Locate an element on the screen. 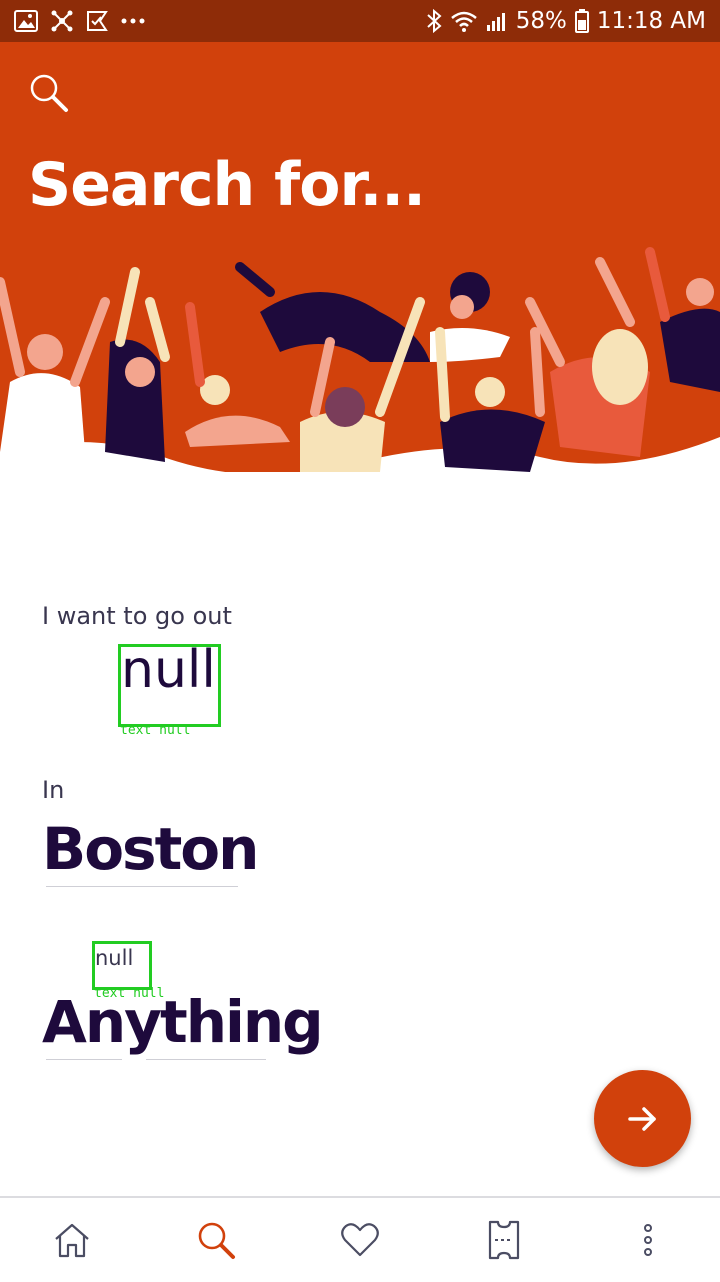 This screenshot has height=1282, width=720. nav-more is located at coordinates (648, 1240).